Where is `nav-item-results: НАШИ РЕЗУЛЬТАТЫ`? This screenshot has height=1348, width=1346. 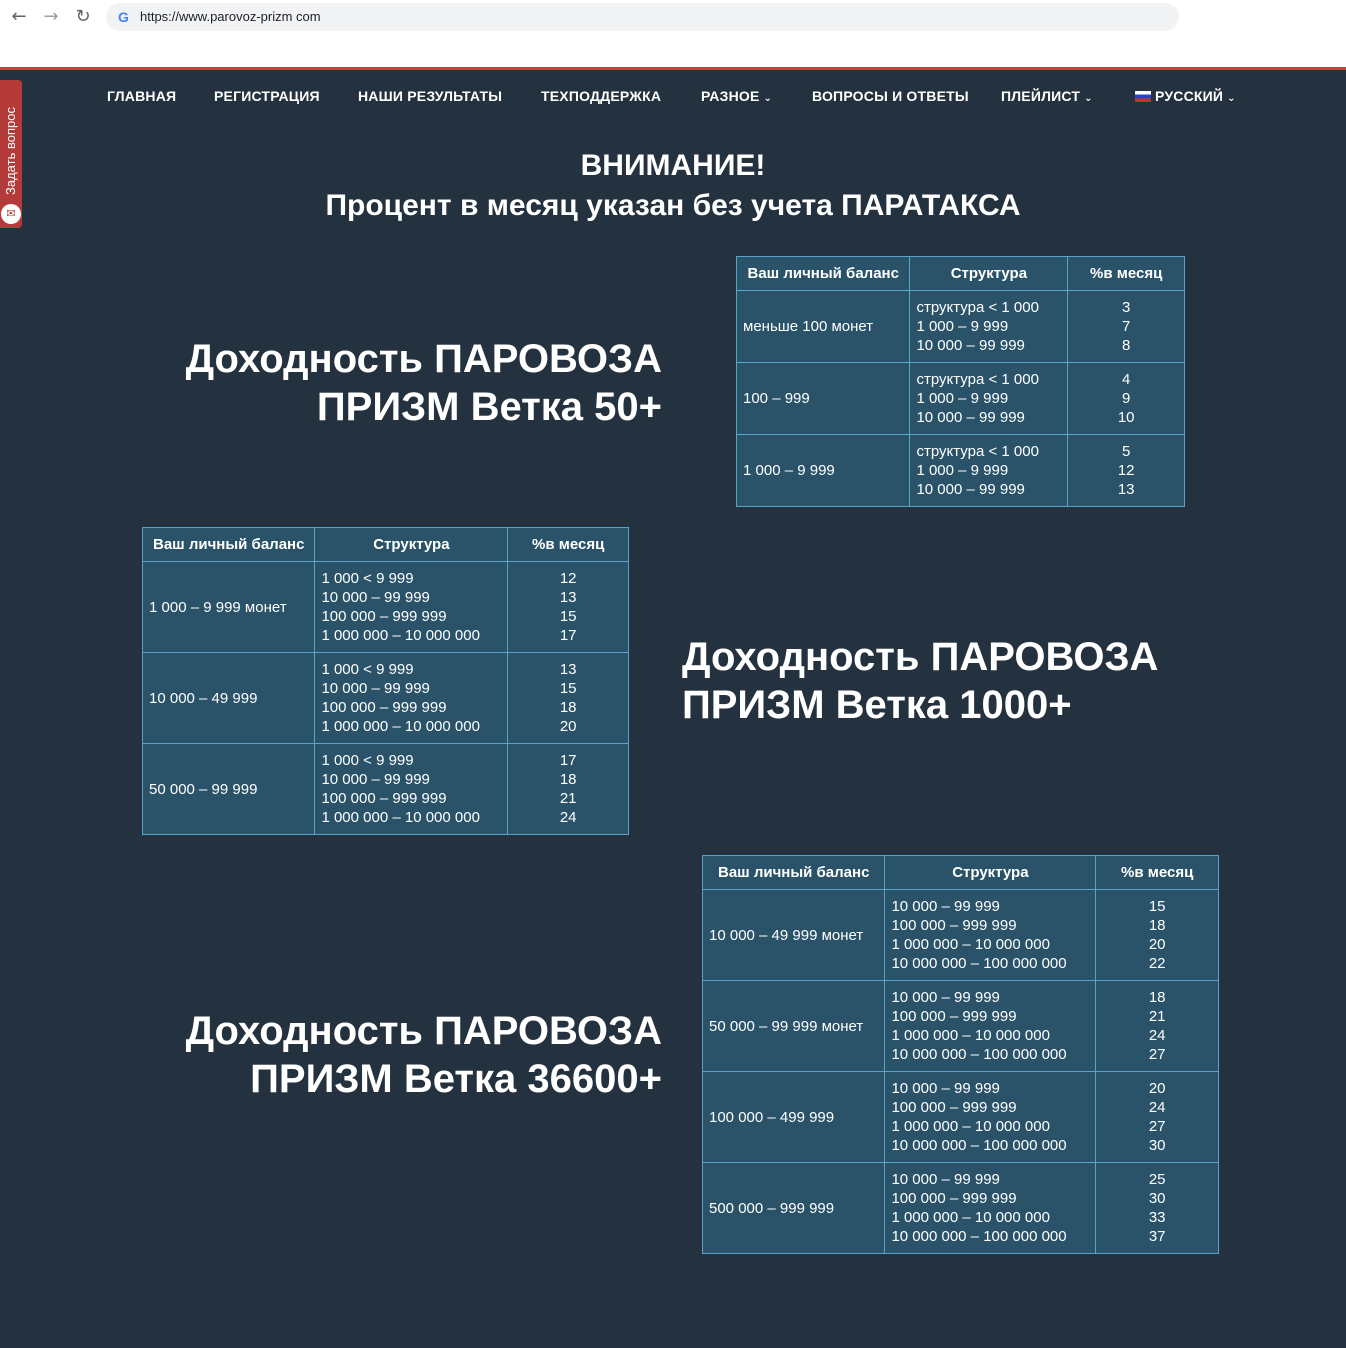 nav-item-results: НАШИ РЕЗУЛЬТАТЫ is located at coordinates (430, 96).